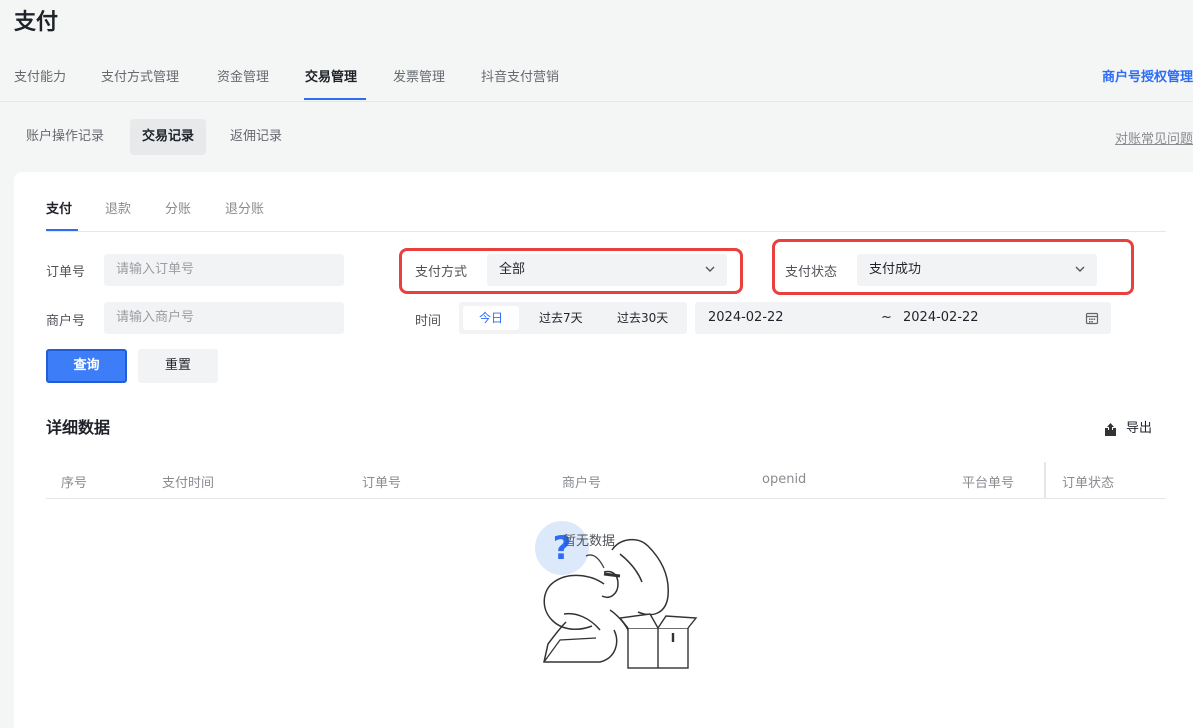  I want to click on query-button: 查询, so click(86, 366).